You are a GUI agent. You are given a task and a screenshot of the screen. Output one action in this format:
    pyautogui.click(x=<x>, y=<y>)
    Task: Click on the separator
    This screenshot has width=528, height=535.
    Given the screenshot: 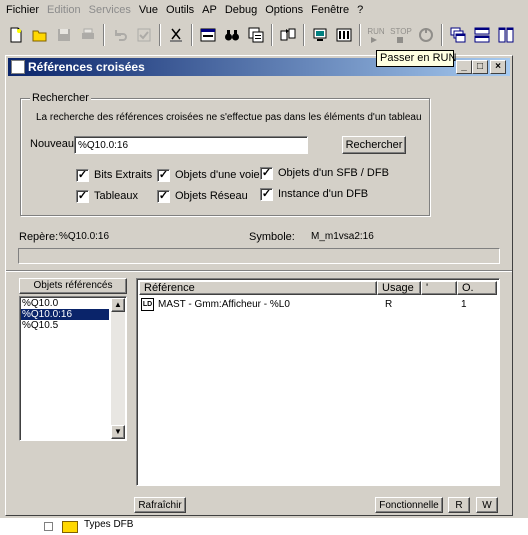 What is the action you would take?
    pyautogui.click(x=259, y=271)
    